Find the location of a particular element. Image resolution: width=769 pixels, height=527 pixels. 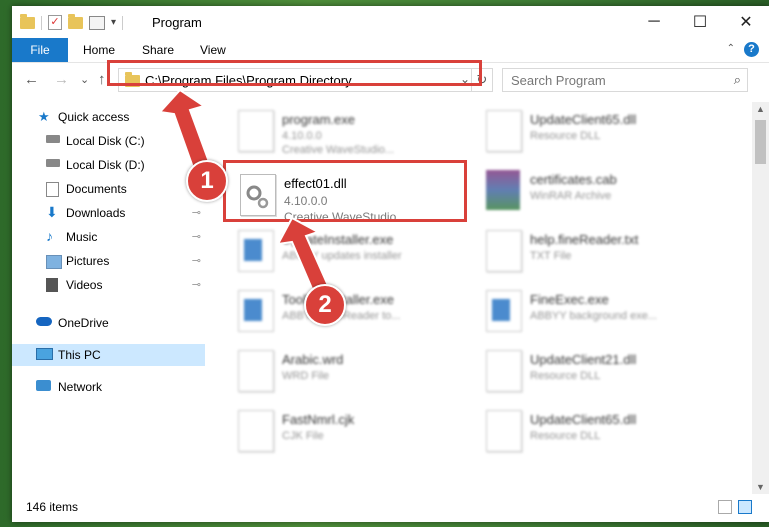

sidebar-item-local-disk-c: Local Disk (C:) is located at coordinates (108, 141).